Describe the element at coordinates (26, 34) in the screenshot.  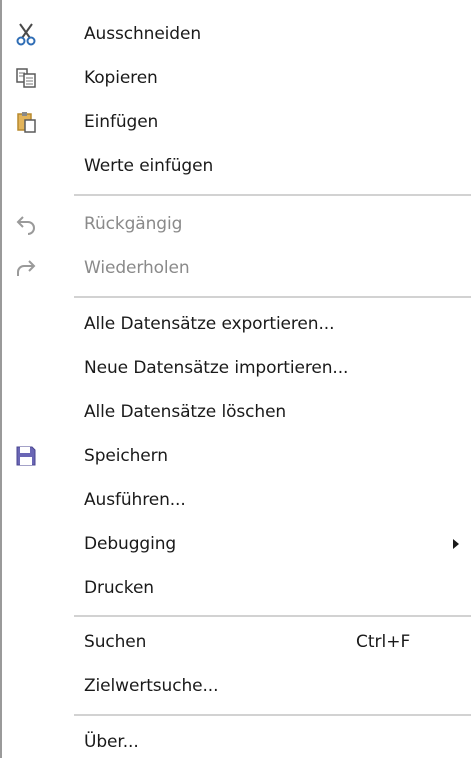
I see `cut-icon` at that location.